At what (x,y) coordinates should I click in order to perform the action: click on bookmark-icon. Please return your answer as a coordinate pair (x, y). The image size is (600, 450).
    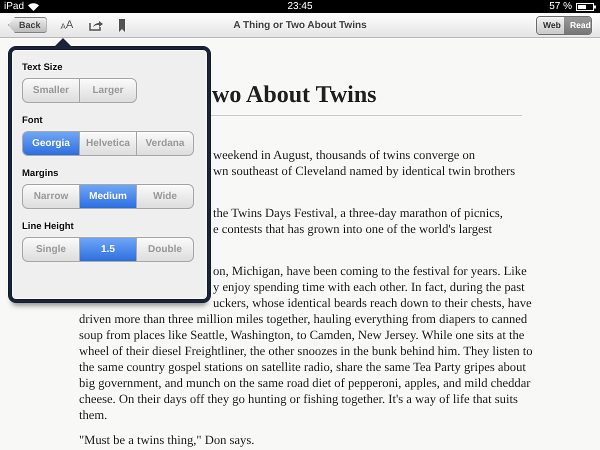
    Looking at the image, I should click on (122, 25).